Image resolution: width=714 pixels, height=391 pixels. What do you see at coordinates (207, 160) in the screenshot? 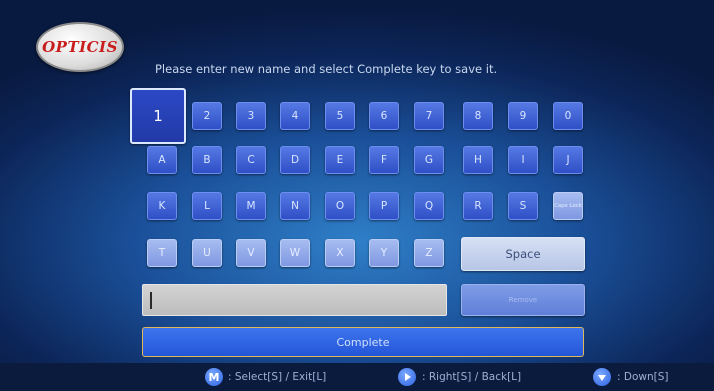
I see `key-b: B` at bounding box center [207, 160].